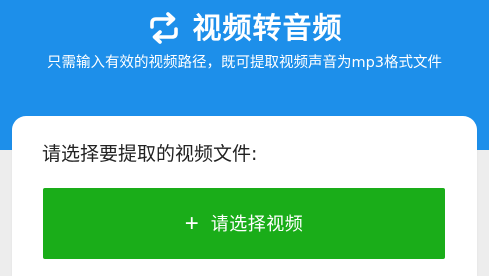  Describe the element at coordinates (191, 223) in the screenshot. I see `plus-icon: +` at that location.